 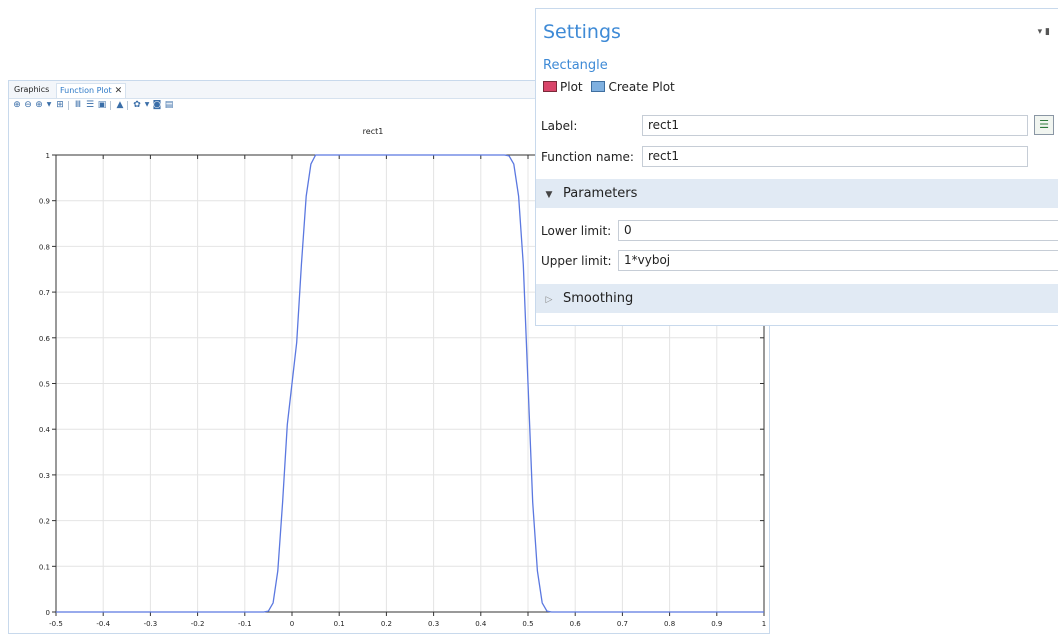 I want to click on print-icon: ▤, so click(x=169, y=105).